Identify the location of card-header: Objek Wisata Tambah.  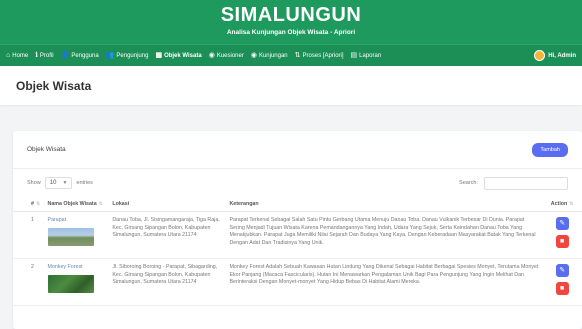
(297, 150).